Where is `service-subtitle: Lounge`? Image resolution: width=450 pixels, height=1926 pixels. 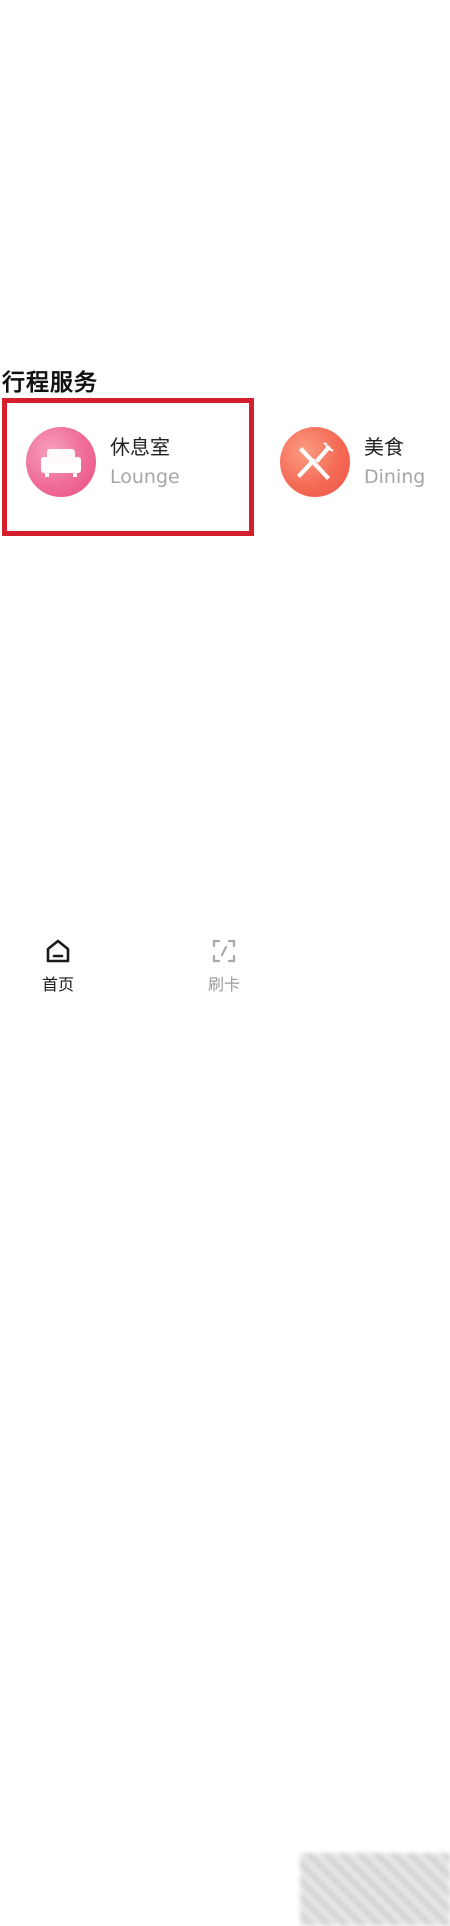
service-subtitle: Lounge is located at coordinates (145, 477).